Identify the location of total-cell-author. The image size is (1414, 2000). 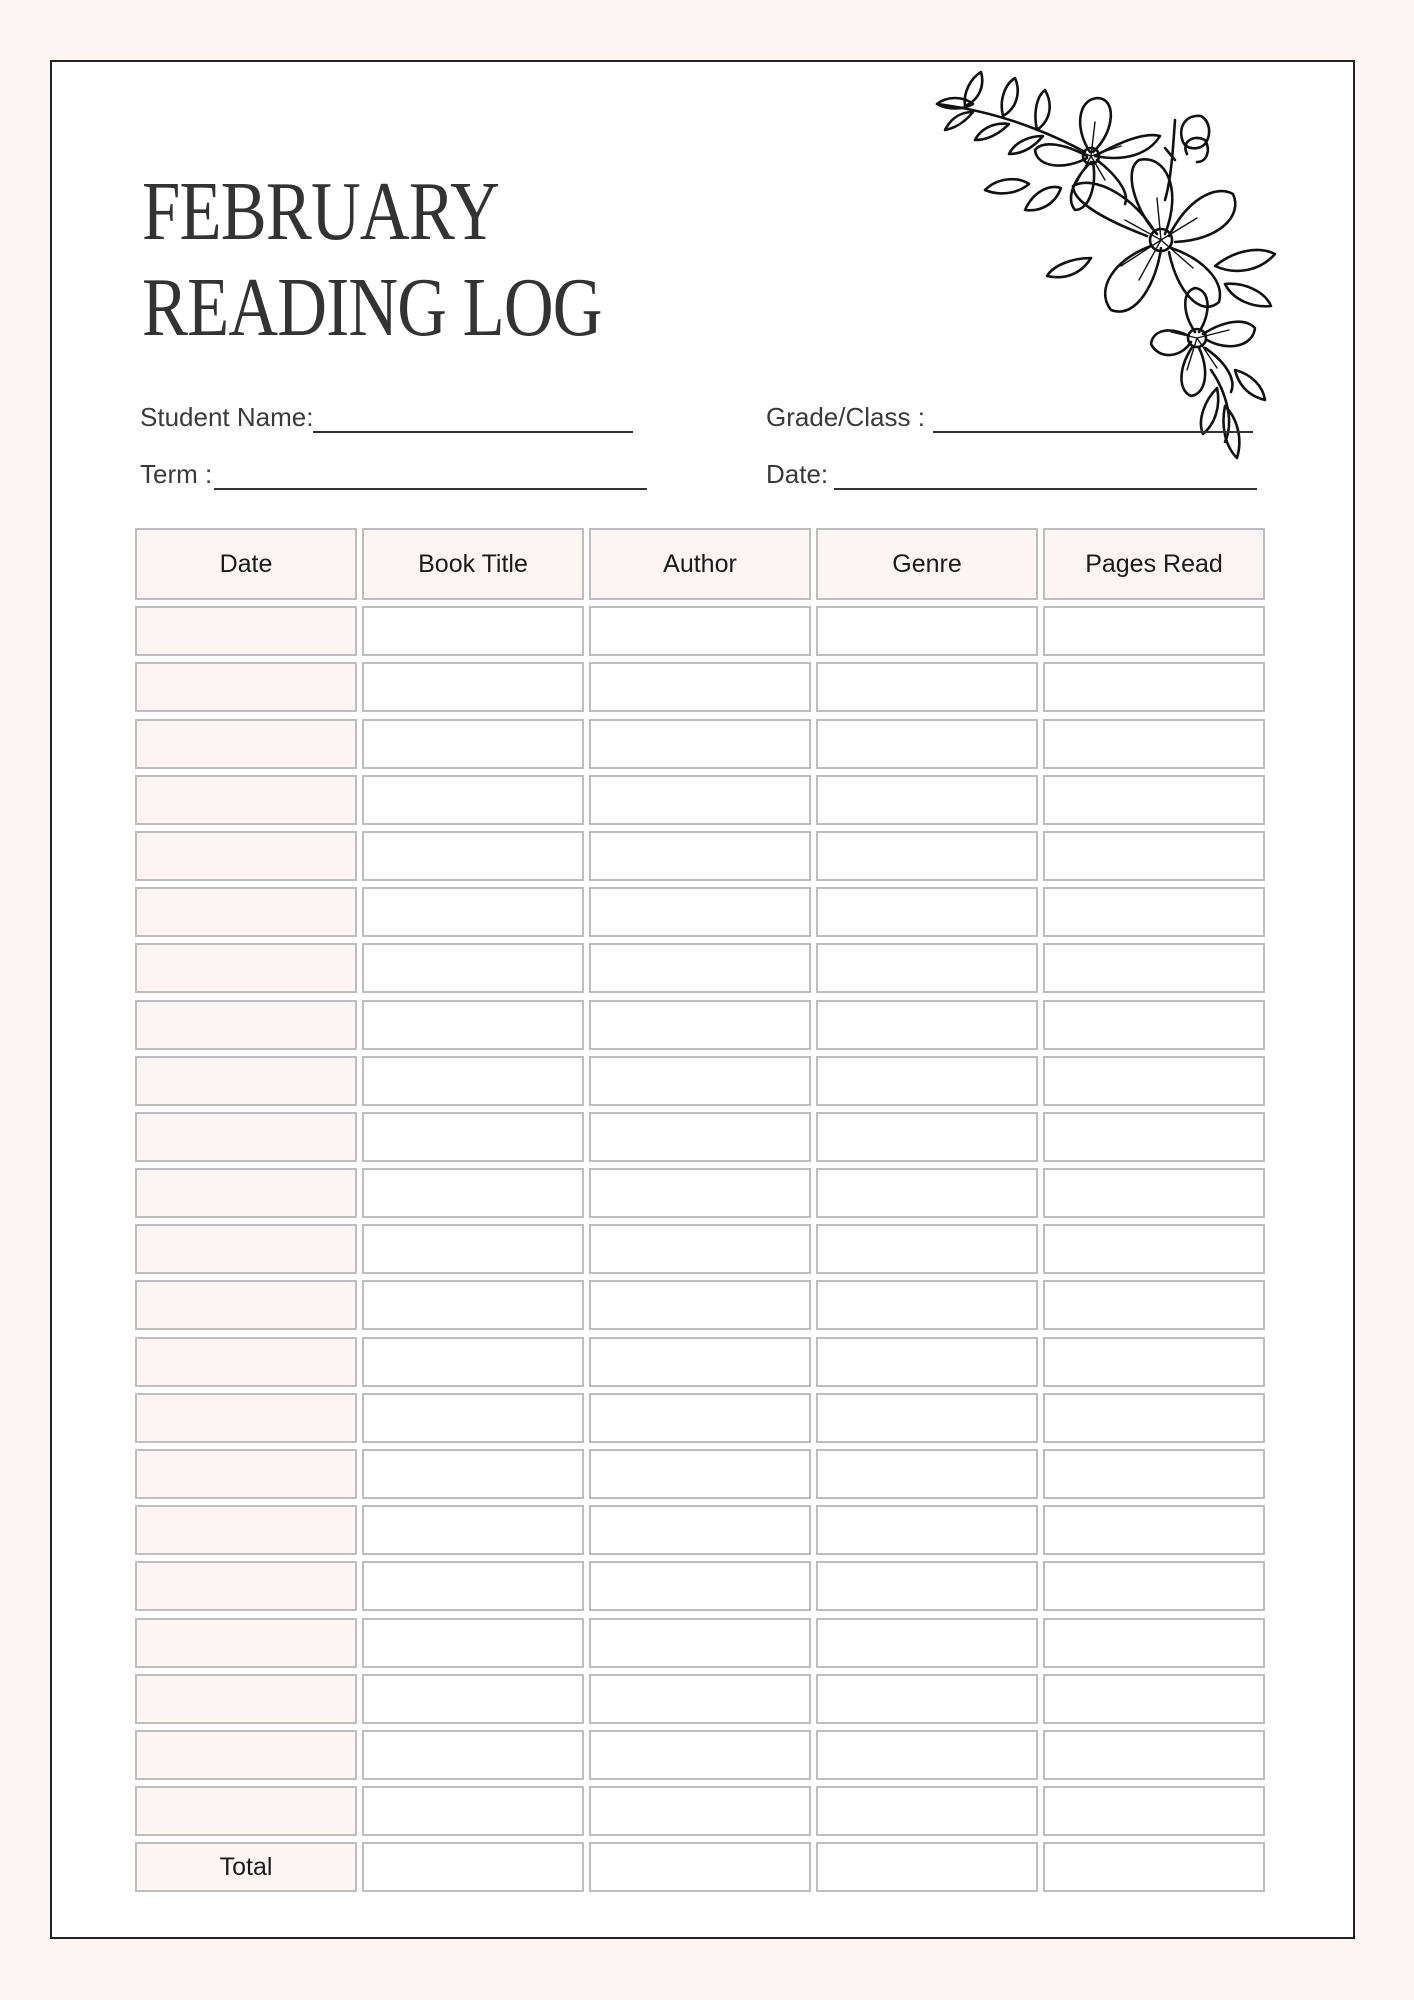
(700, 1867).